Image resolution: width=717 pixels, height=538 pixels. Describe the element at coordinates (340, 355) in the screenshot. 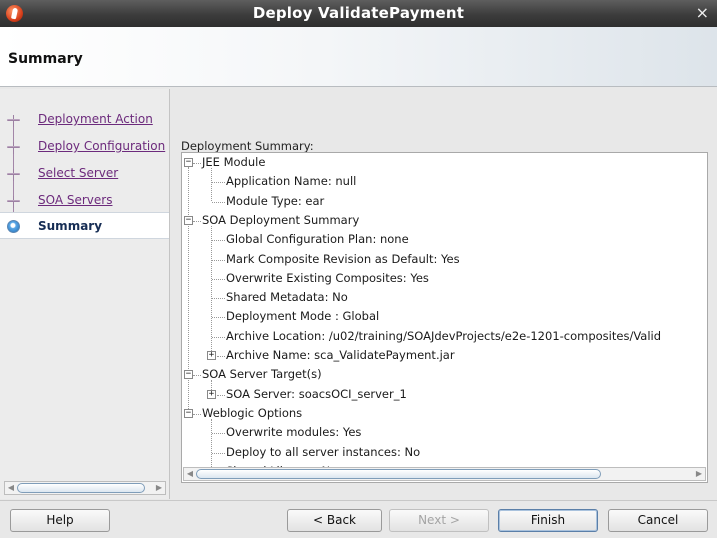

I see `tree-node: Archive Name: sca_ValidatePayment.jar` at that location.